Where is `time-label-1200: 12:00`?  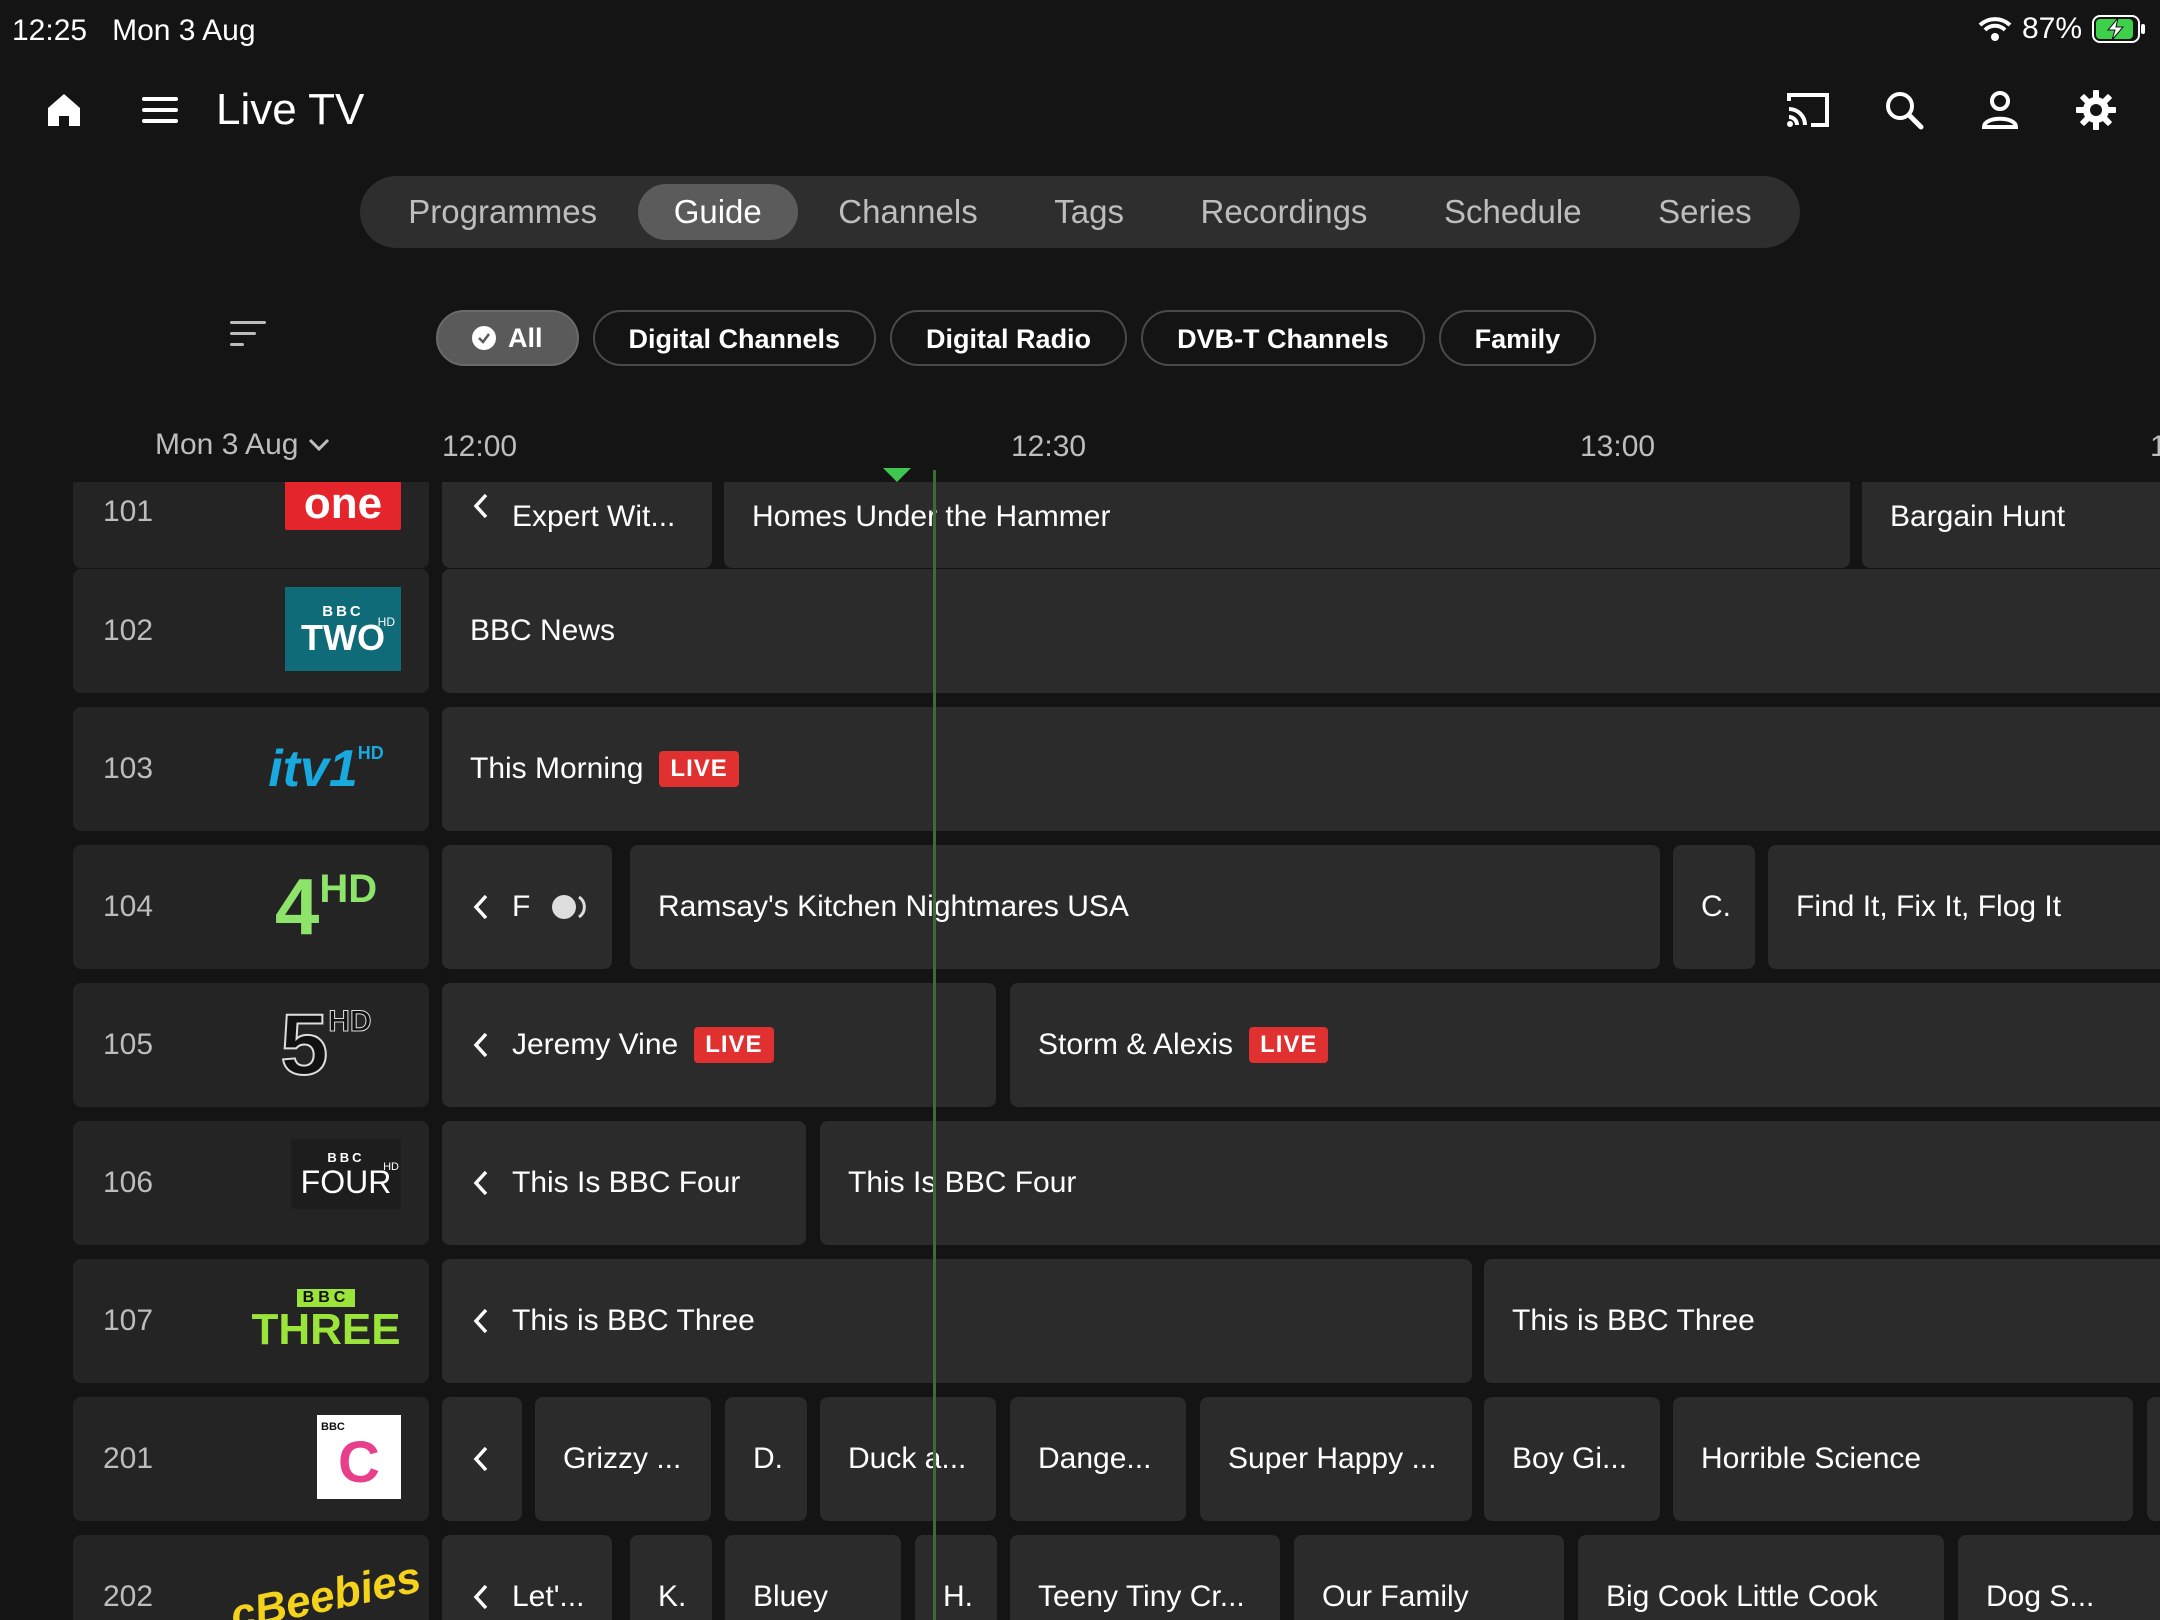 time-label-1200: 12:00 is located at coordinates (480, 446).